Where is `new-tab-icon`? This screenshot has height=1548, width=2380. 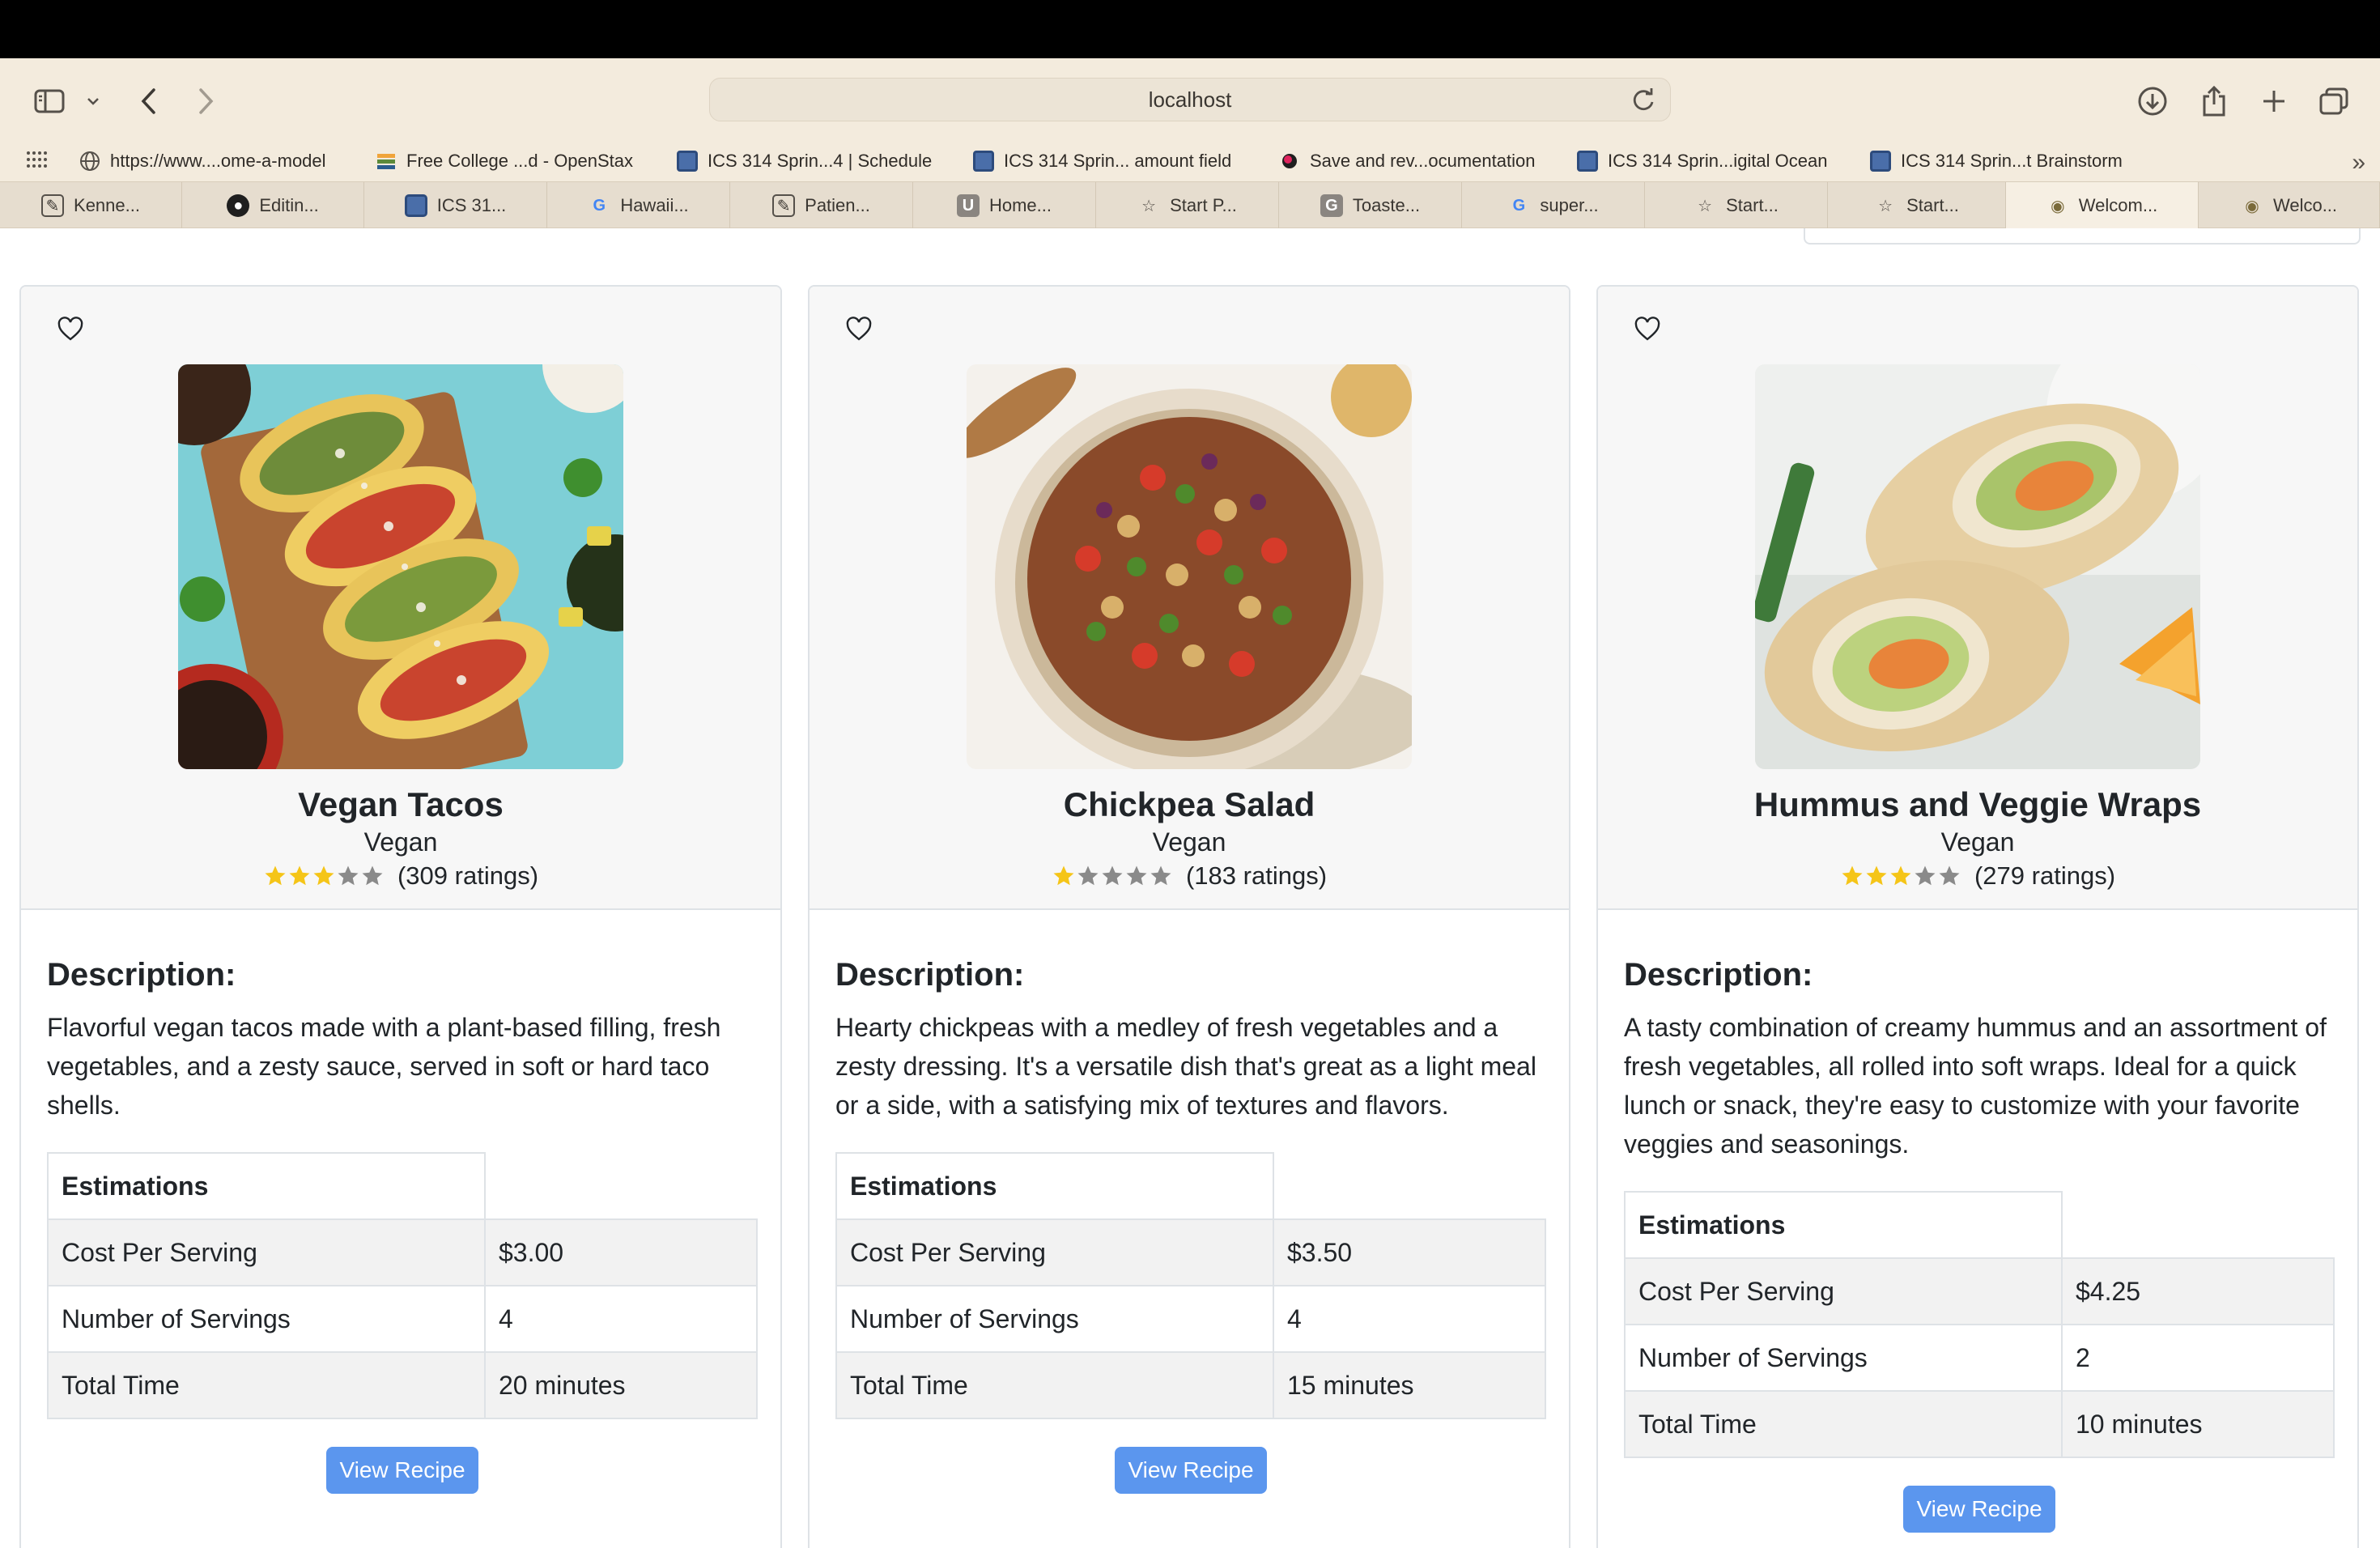 new-tab-icon is located at coordinates (2274, 101).